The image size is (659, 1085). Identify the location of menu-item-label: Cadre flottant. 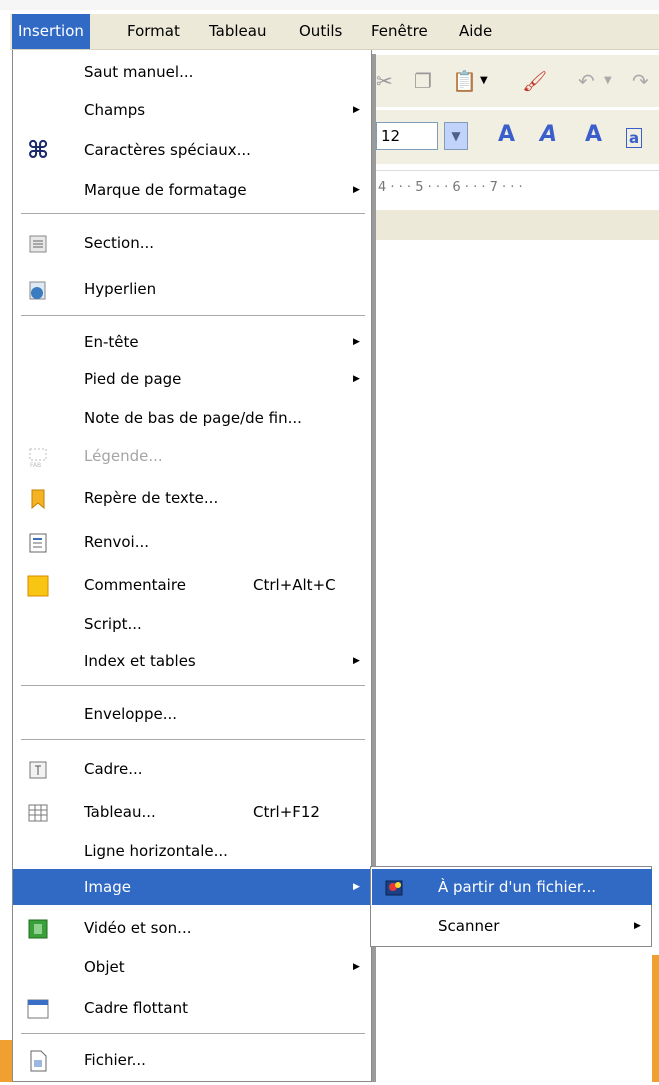
(136, 1008).